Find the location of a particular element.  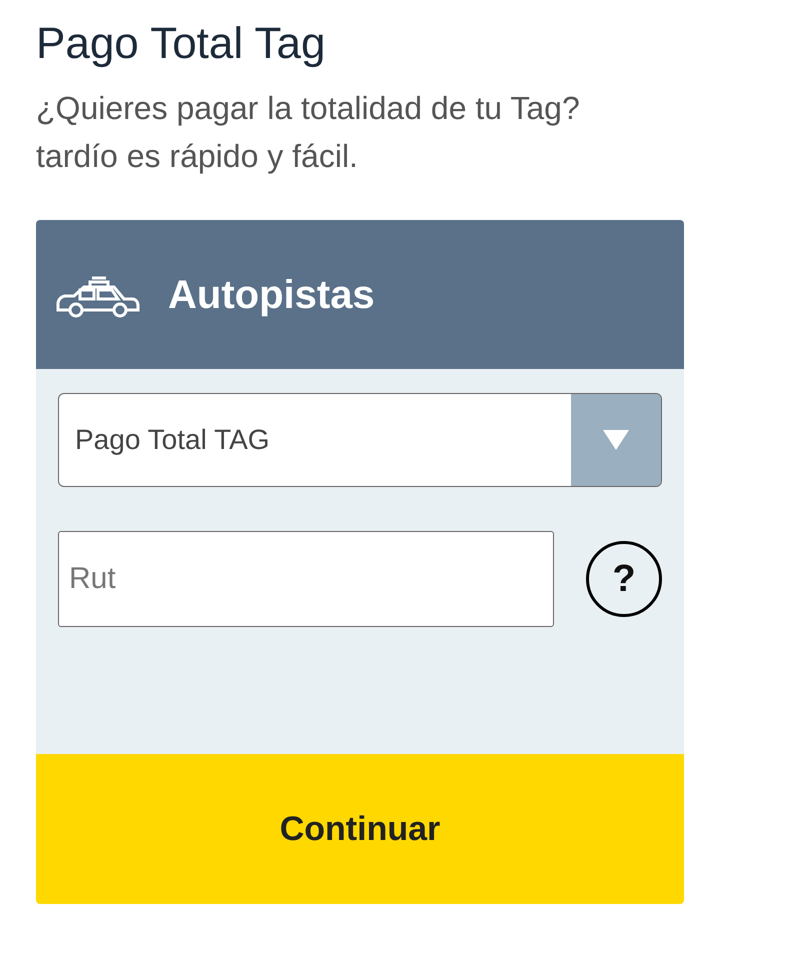

type-dropdown: Pago Total TAG is located at coordinates (360, 440).